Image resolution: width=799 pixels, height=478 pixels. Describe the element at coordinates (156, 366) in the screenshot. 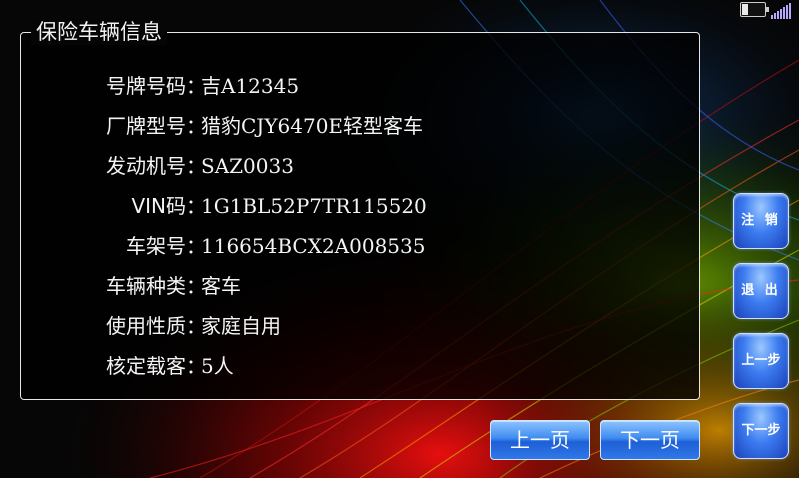

I see `field-label: 核定载客：` at that location.